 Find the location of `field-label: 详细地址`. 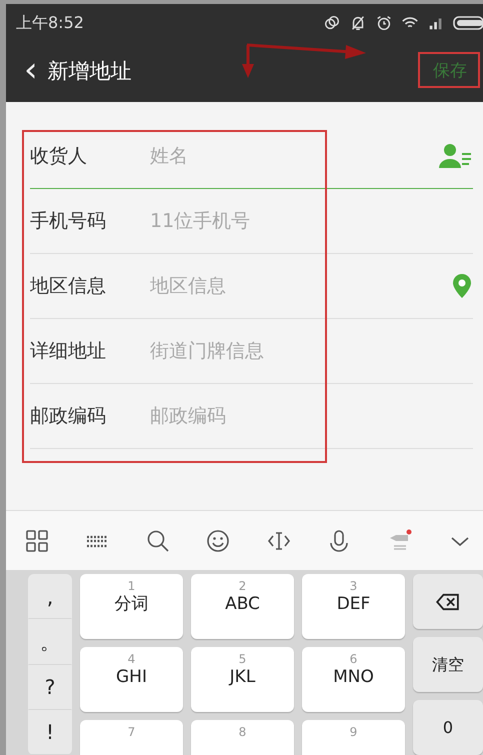

field-label: 详细地址 is located at coordinates (68, 351).